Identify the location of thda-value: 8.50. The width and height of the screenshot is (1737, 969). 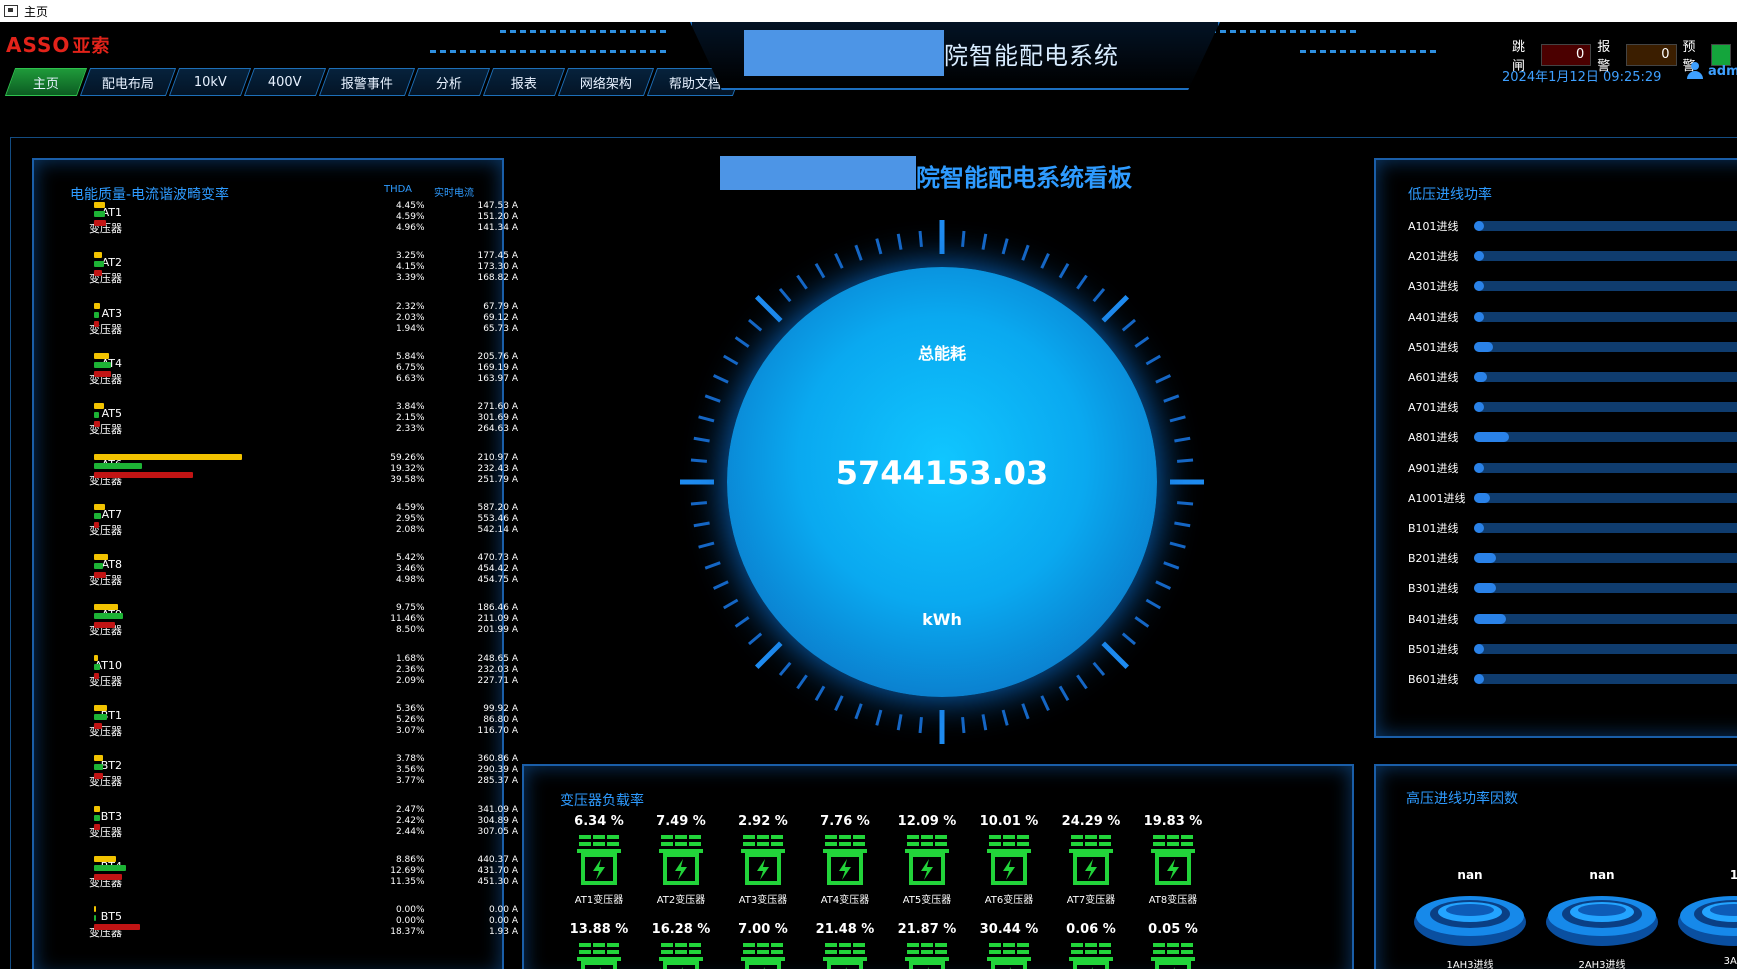
(405, 630).